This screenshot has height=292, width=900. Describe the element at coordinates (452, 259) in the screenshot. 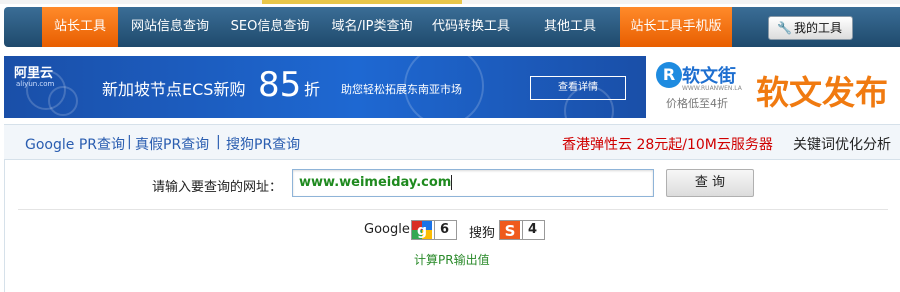

I see `calc-pr-output-link: 计算PR输出值` at that location.